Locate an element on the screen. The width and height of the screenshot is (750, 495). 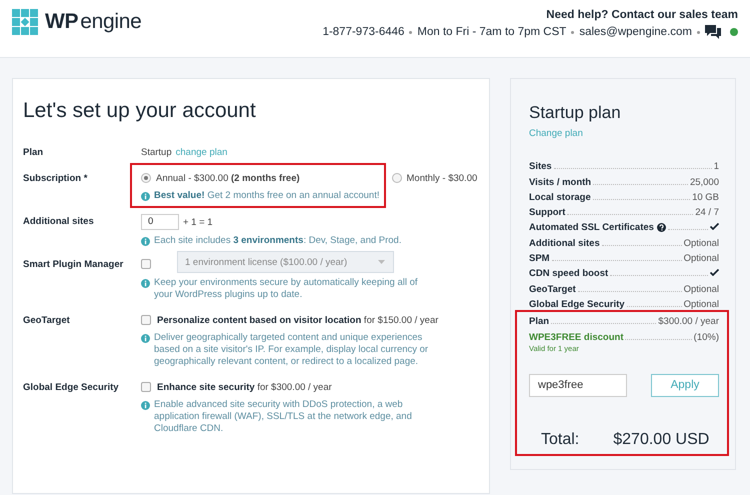
help-title: Need help? Contact our sales team is located at coordinates (641, 15).